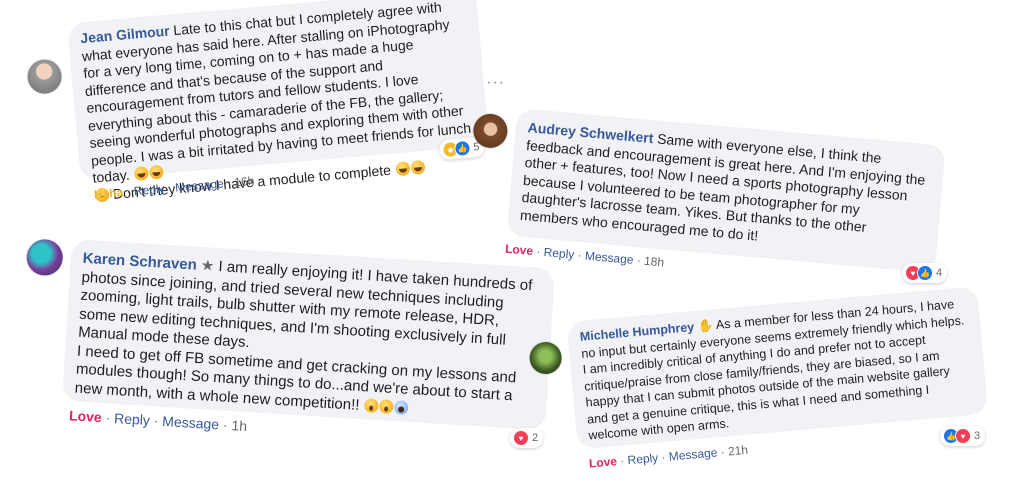 Image resolution: width=1013 pixels, height=497 pixels. Describe the element at coordinates (156, 172) in the screenshot. I see `laughing-emoji-icon` at that location.